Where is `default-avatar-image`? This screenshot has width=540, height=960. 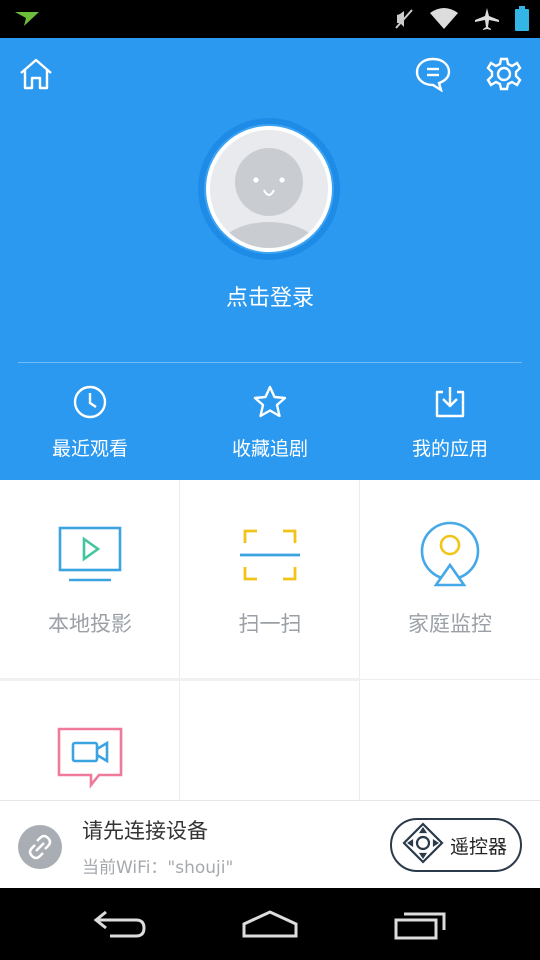
default-avatar-image is located at coordinates (269, 189).